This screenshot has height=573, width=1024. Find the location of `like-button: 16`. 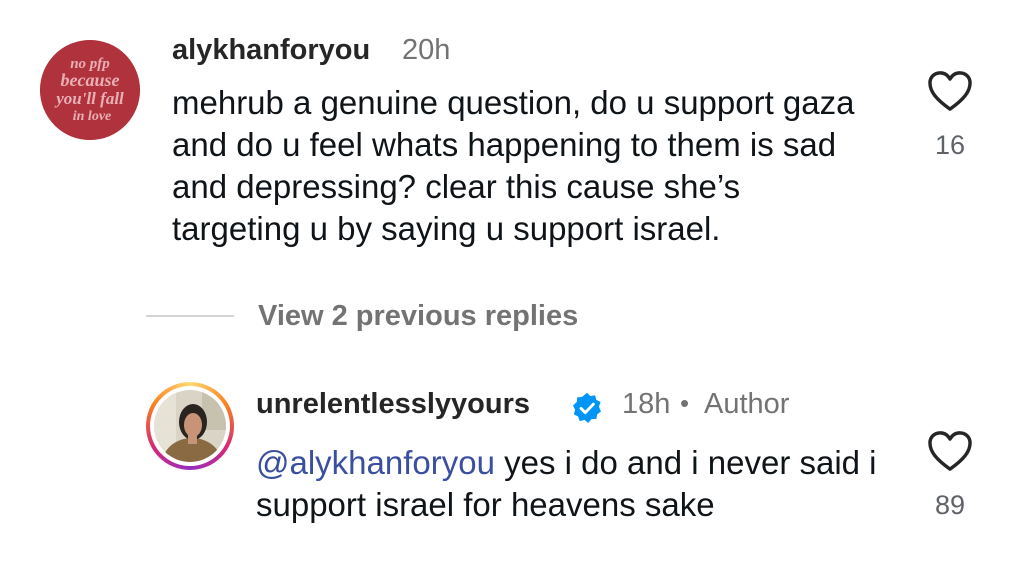

like-button: 16 is located at coordinates (950, 115).